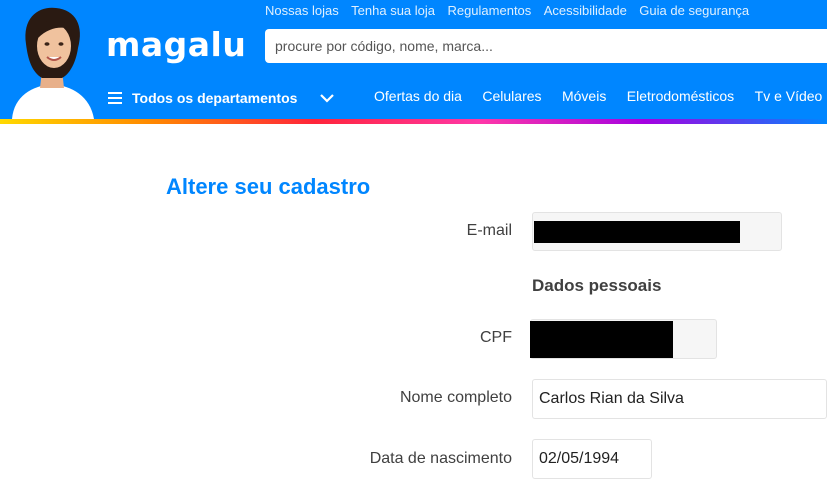  What do you see at coordinates (601, 339) in the screenshot?
I see `cpf-redaction` at bounding box center [601, 339].